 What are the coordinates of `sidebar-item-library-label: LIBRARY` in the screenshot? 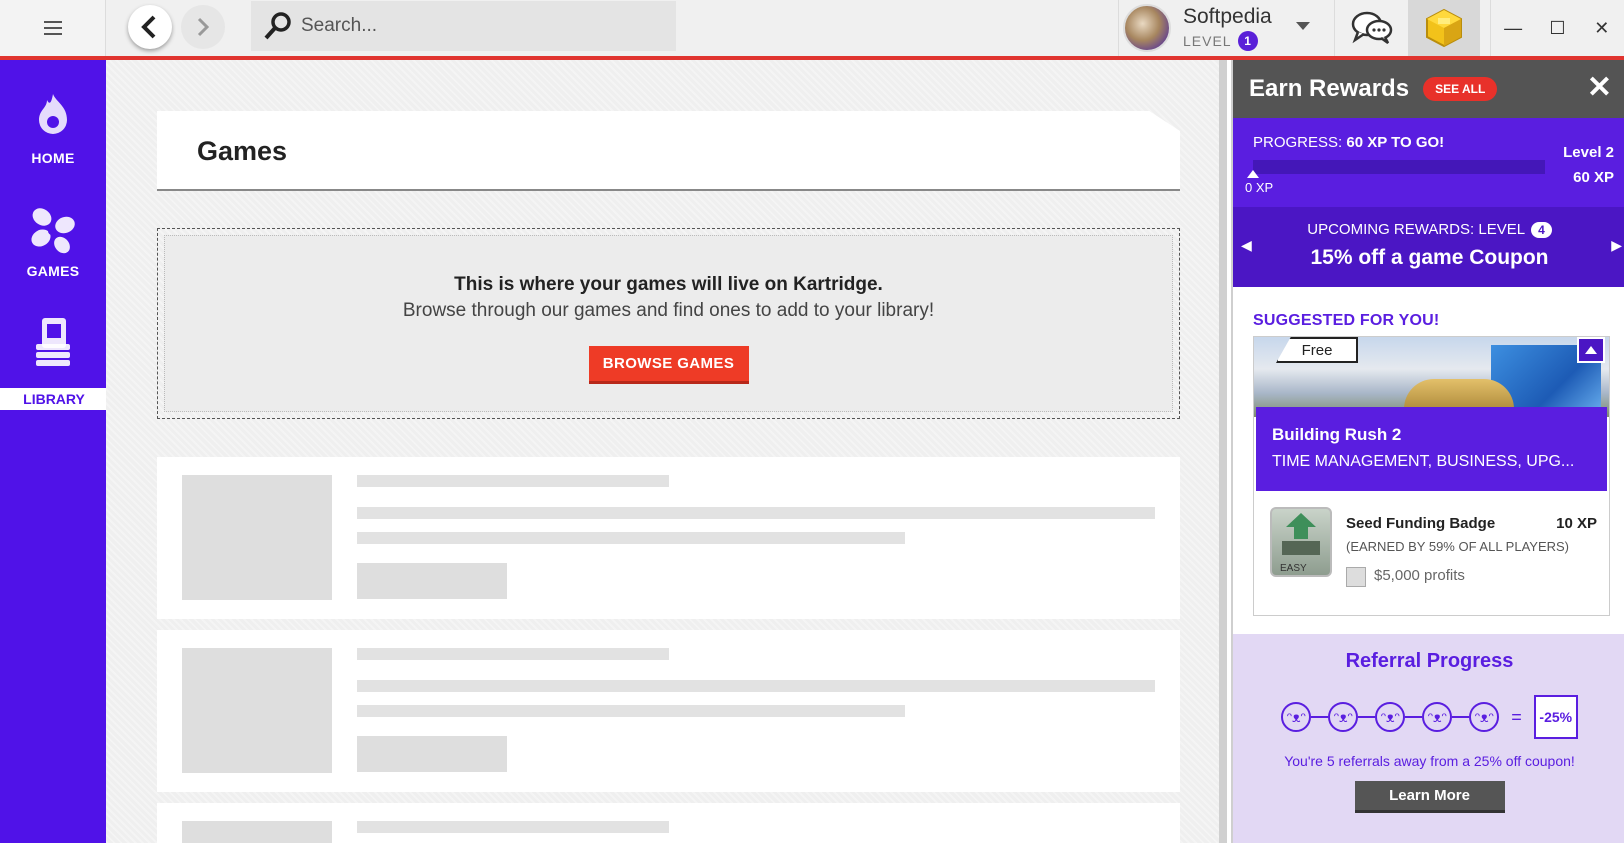 It's located at (60, 399).